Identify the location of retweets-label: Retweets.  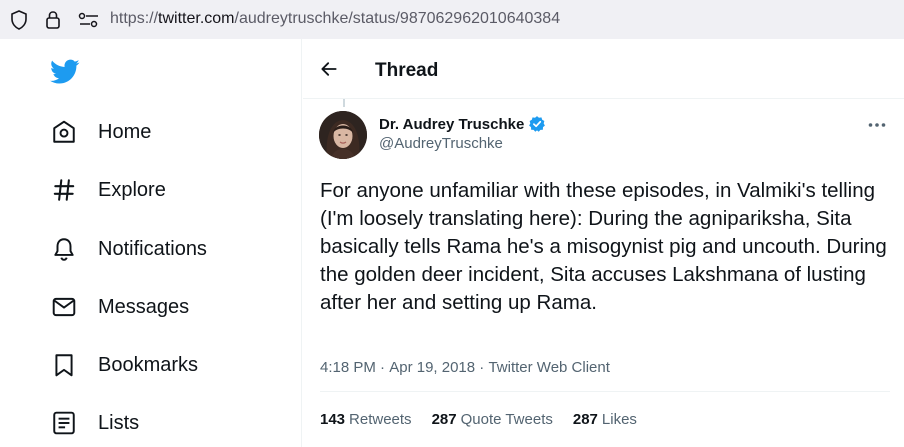
(380, 419).